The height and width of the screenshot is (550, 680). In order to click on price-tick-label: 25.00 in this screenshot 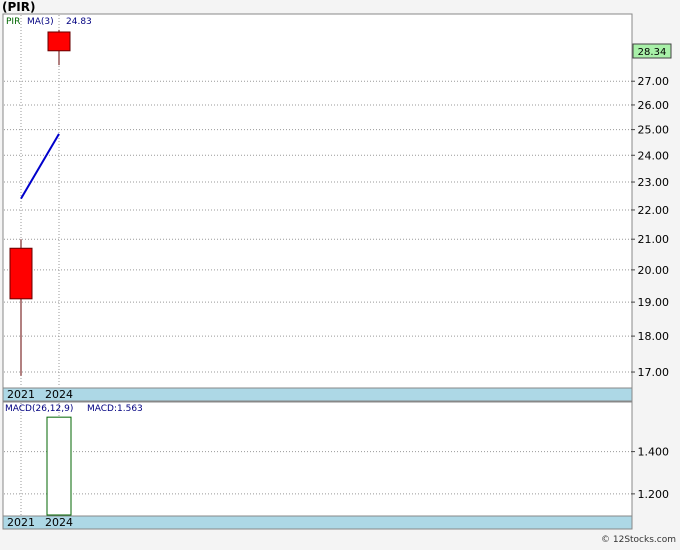, I will do `click(654, 130)`.